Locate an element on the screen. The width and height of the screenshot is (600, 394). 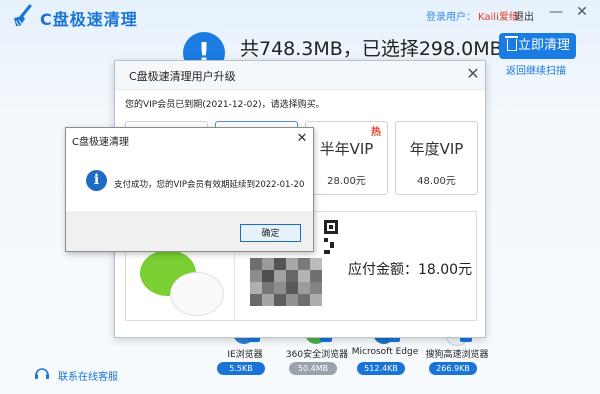
headset-icon is located at coordinates (42, 373).